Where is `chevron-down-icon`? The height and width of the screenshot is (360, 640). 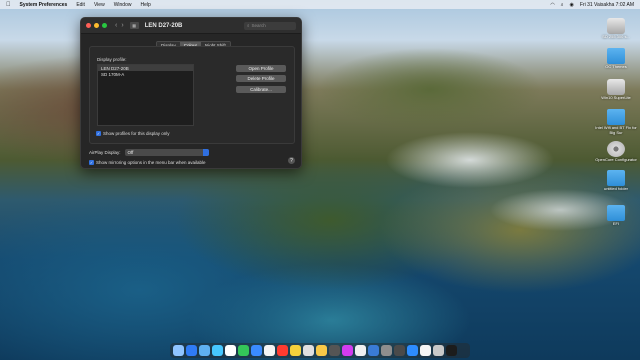
chevron-down-icon is located at coordinates (205, 152).